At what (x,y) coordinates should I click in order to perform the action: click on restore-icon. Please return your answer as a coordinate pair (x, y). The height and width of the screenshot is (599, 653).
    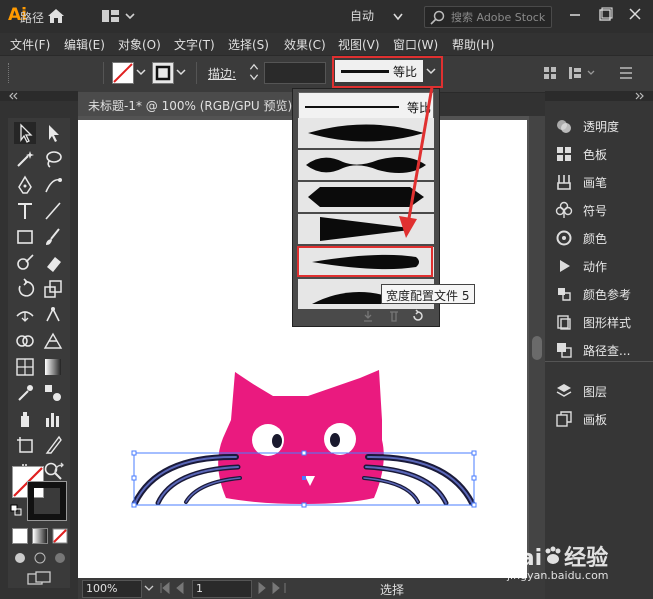
    Looking at the image, I should click on (605, 15).